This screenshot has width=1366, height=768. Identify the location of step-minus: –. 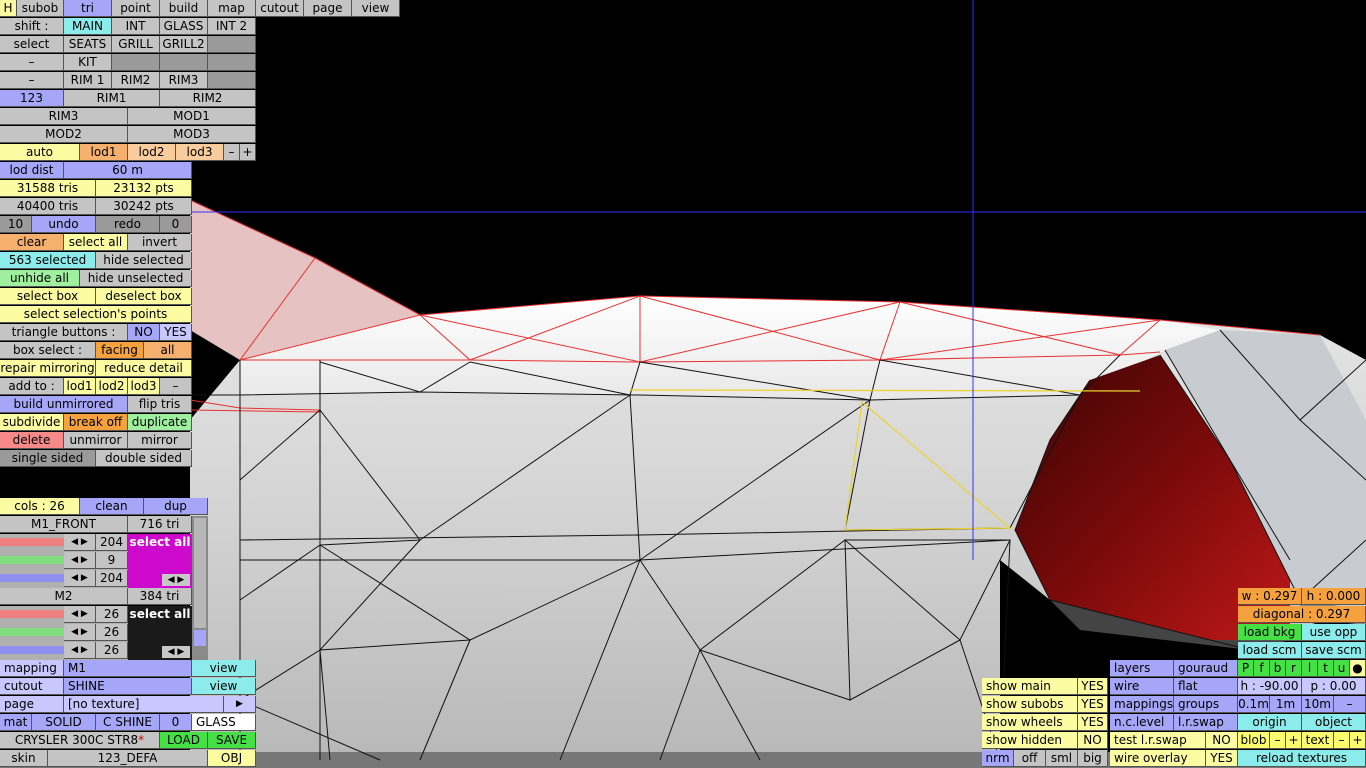
(1350, 704).